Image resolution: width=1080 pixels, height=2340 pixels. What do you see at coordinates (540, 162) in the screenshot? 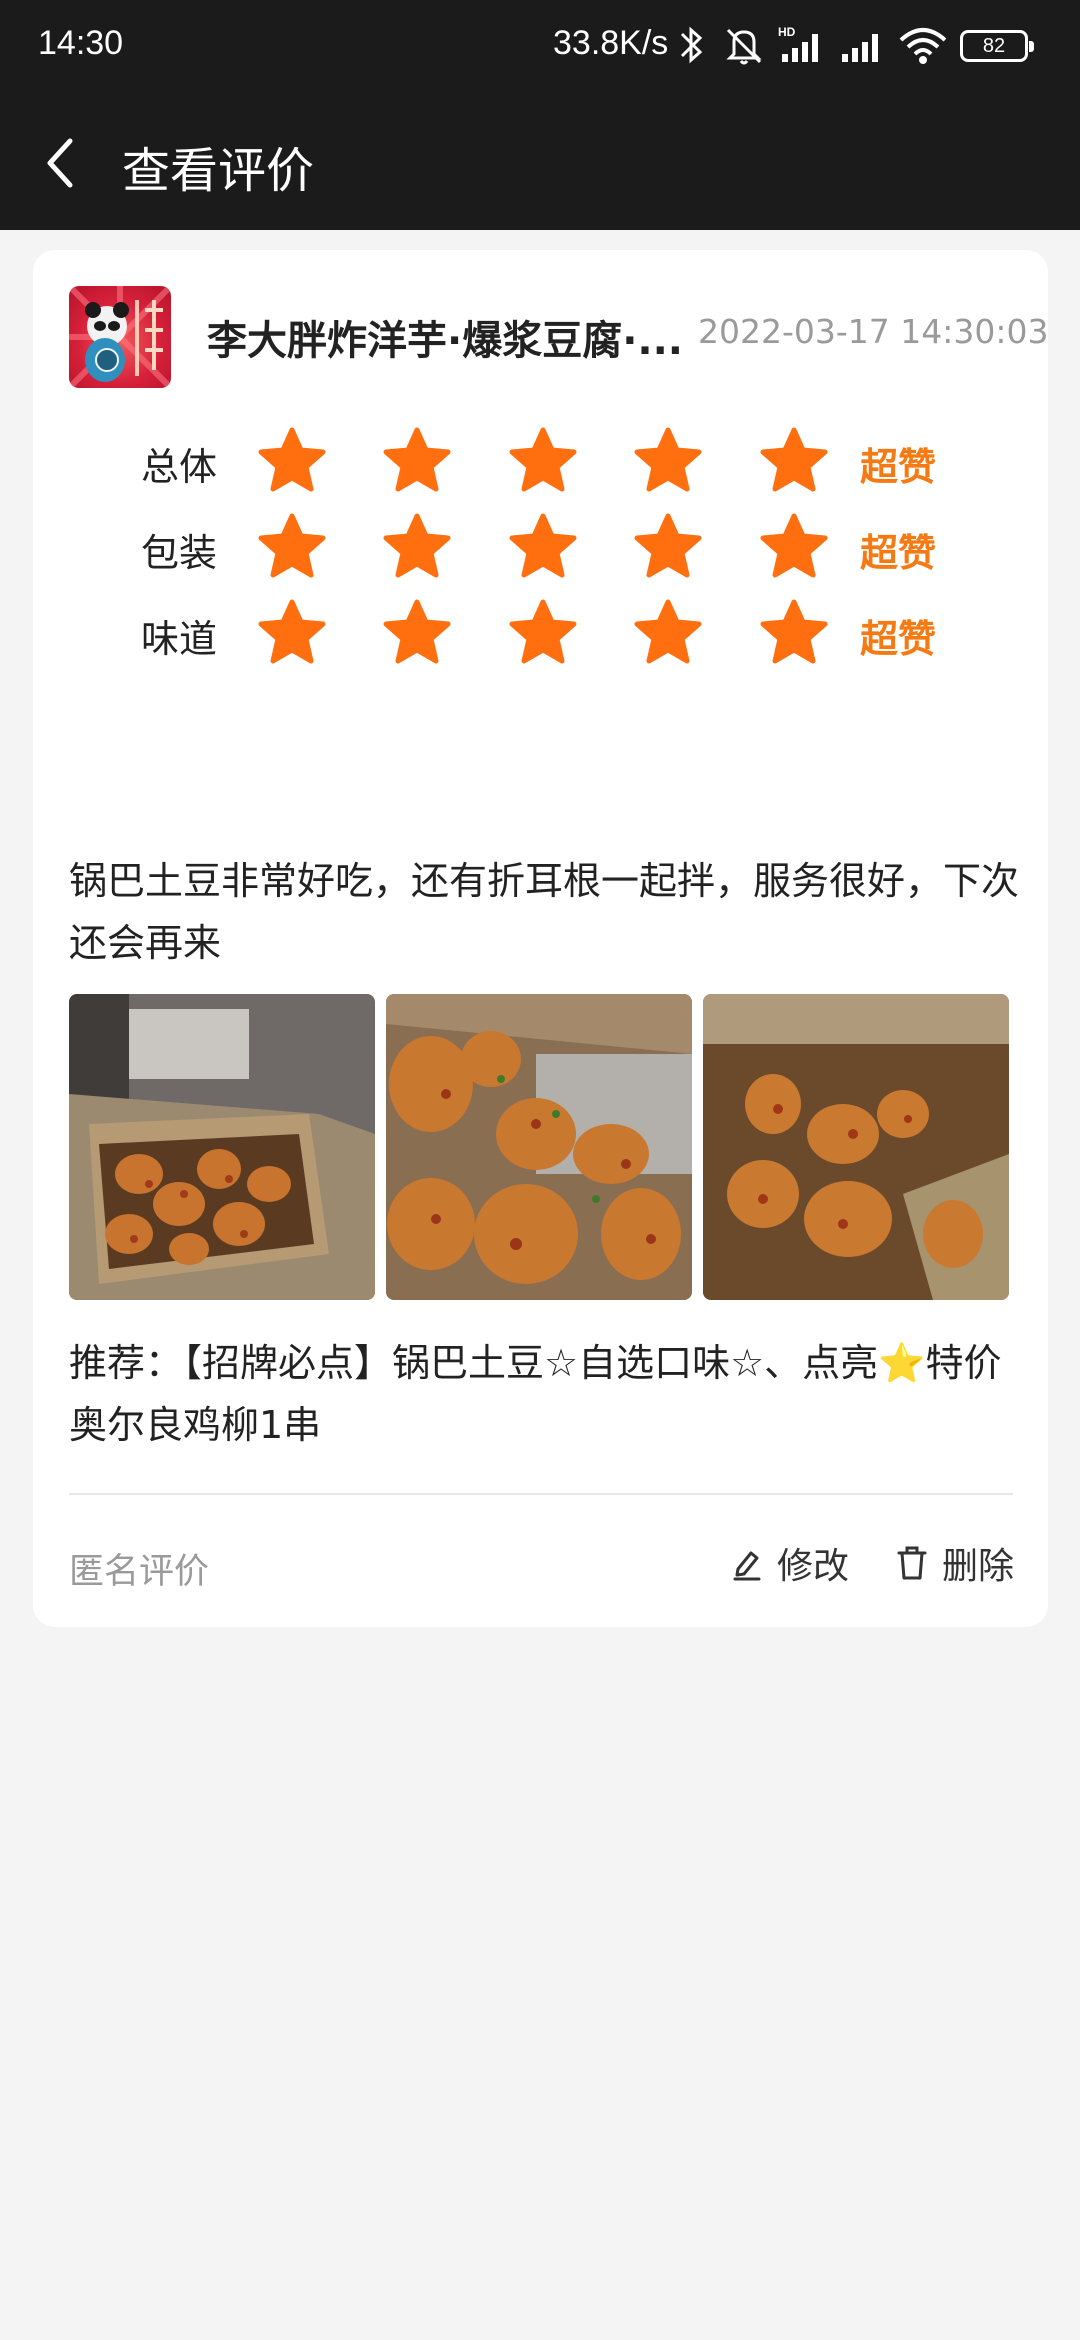
I see `nav-bar: 查看评价` at bounding box center [540, 162].